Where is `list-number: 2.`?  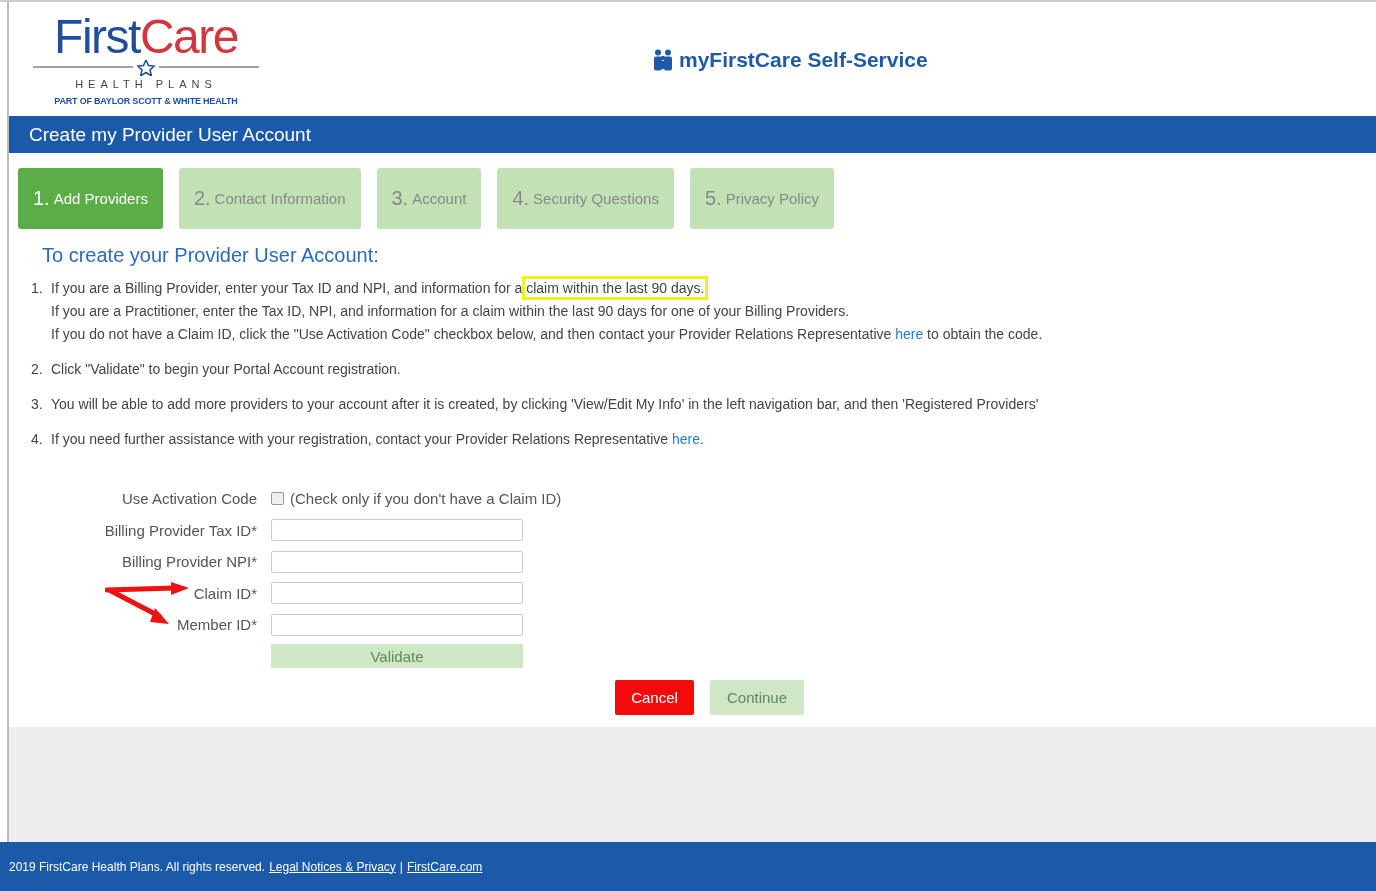 list-number: 2. is located at coordinates (37, 369).